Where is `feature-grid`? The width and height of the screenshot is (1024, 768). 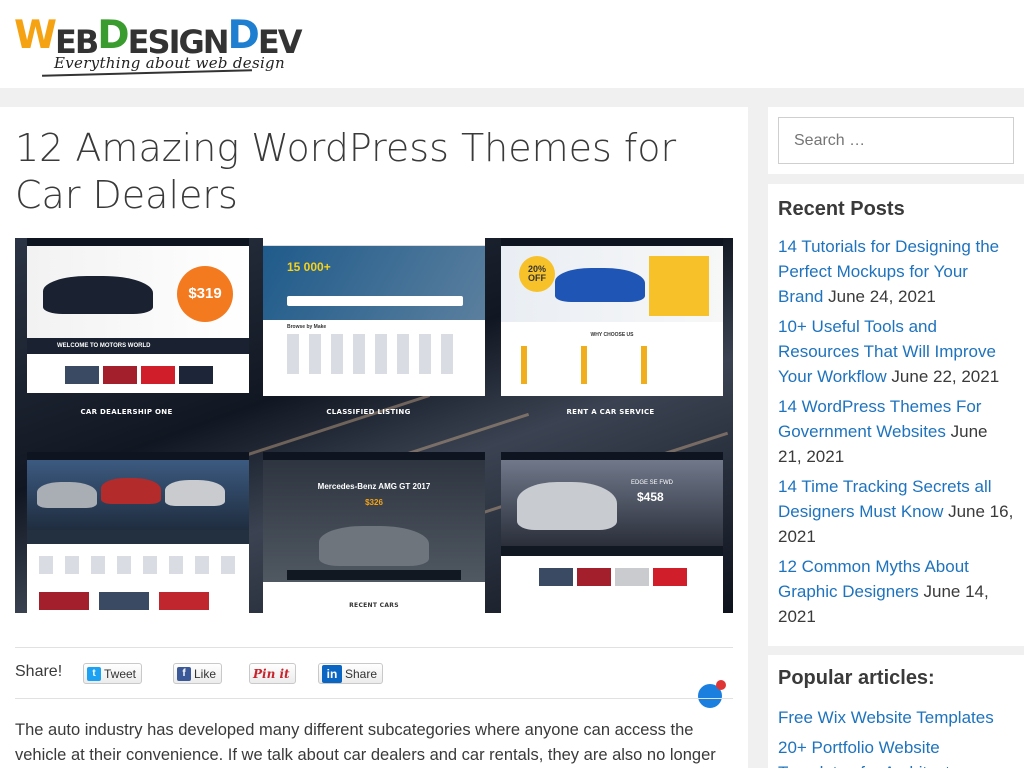 feature-grid is located at coordinates (611, 365).